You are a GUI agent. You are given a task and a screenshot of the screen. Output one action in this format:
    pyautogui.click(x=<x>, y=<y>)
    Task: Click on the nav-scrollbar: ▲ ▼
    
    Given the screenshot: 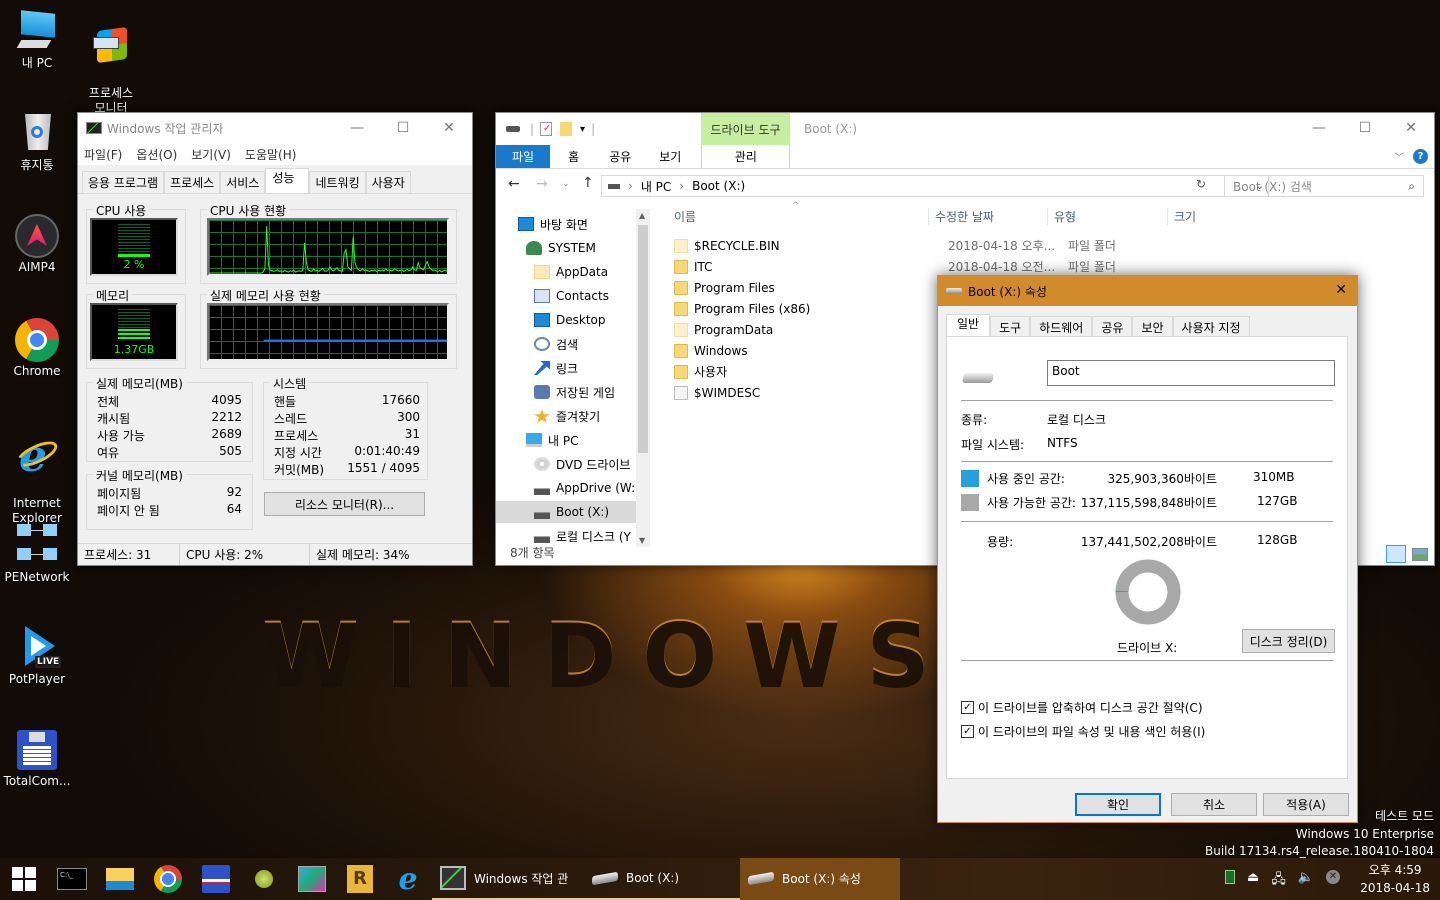 What is the action you would take?
    pyautogui.click(x=643, y=378)
    